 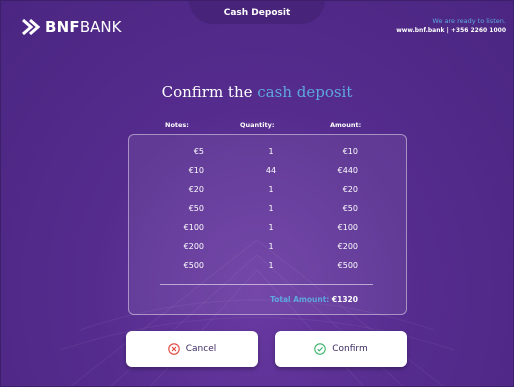 What do you see at coordinates (201, 349) in the screenshot?
I see `cancel-label: Cancel` at bounding box center [201, 349].